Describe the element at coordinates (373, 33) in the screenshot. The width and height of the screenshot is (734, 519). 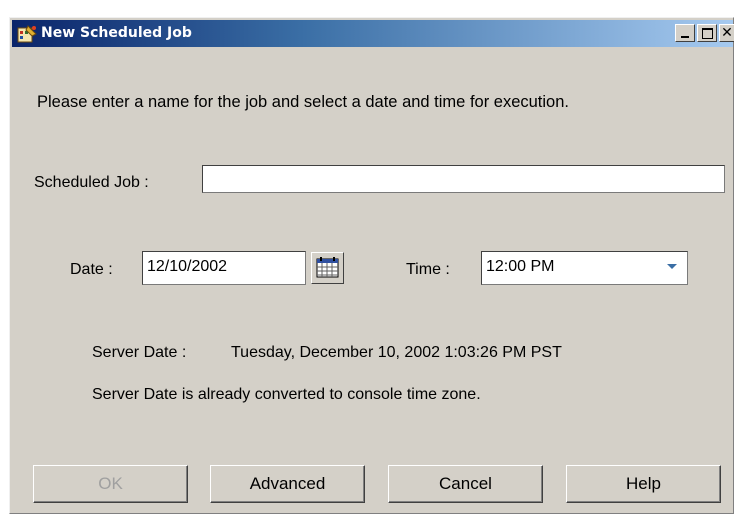
I see `title-bar: New Scheduled Job ✕` at that location.